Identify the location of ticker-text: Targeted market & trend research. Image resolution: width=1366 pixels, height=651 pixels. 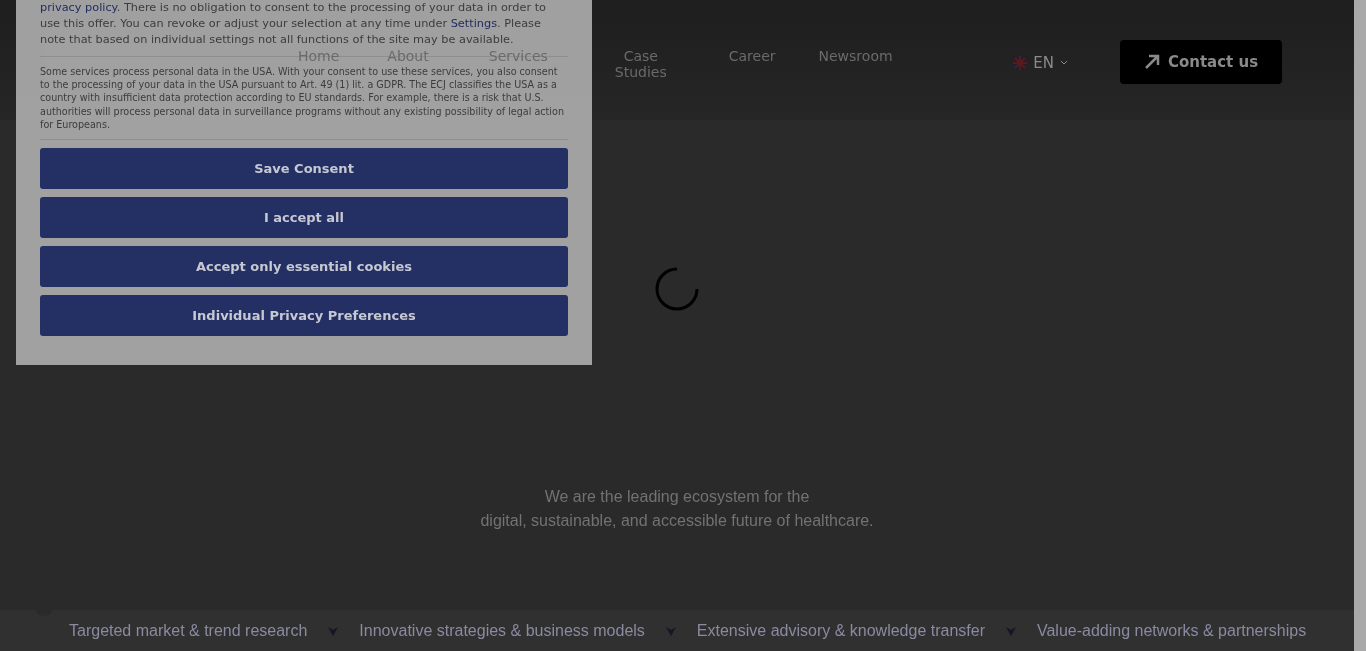
(188, 630).